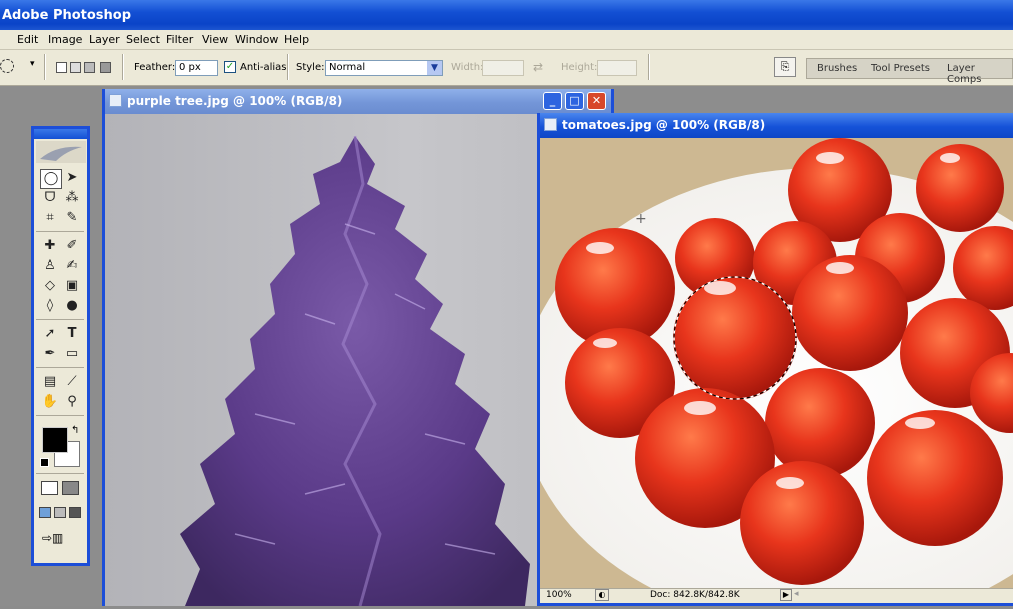 This screenshot has width=1013, height=609. What do you see at coordinates (235, 101) in the screenshot?
I see `document-title: purple tree.jpg @ 100% (RGB/8)` at bounding box center [235, 101].